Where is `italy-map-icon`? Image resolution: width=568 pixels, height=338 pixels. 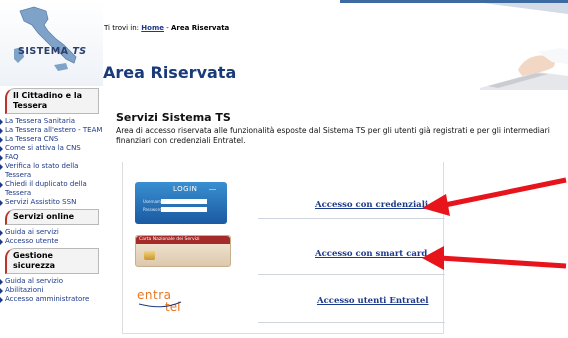 italy-map-icon is located at coordinates (45, 38).